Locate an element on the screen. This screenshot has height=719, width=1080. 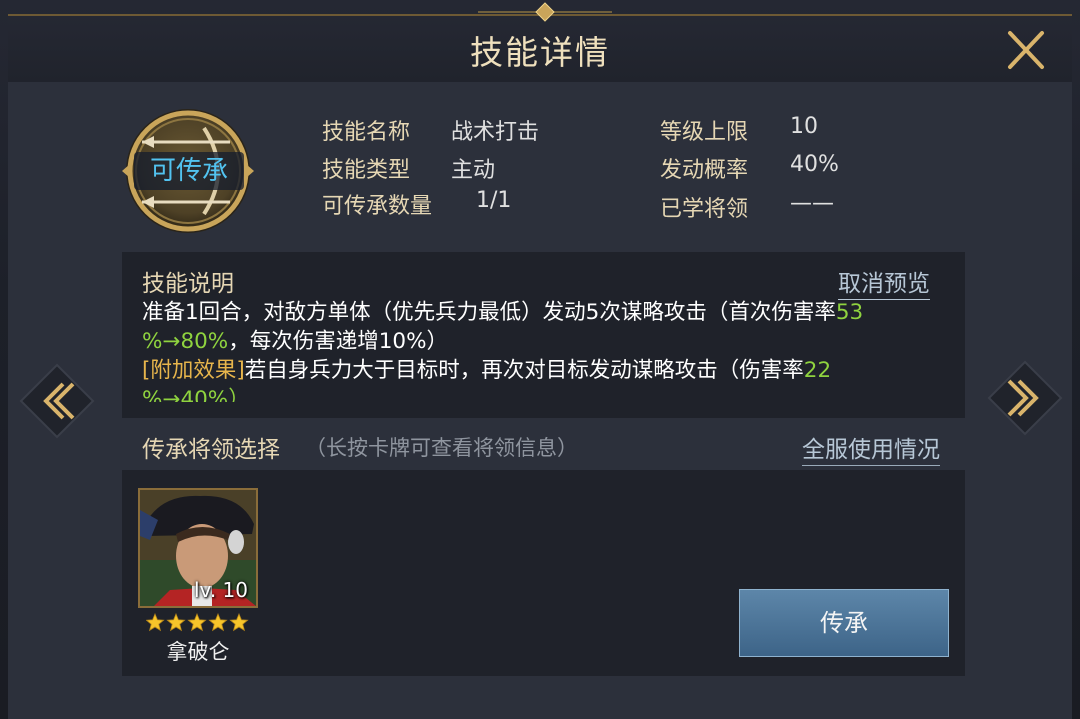
inherit-count-label: 可传承数量 is located at coordinates (377, 206).